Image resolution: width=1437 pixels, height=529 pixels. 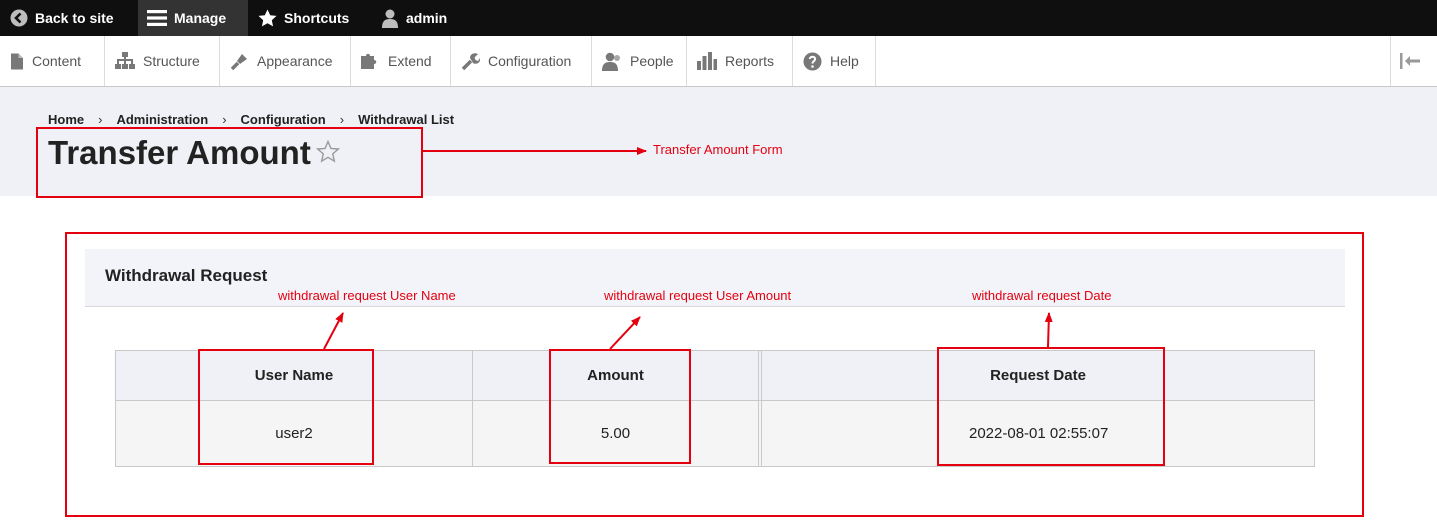 What do you see at coordinates (718, 18) in the screenshot?
I see `admin-toolbar: Back to site Manage Shortcuts admin` at bounding box center [718, 18].